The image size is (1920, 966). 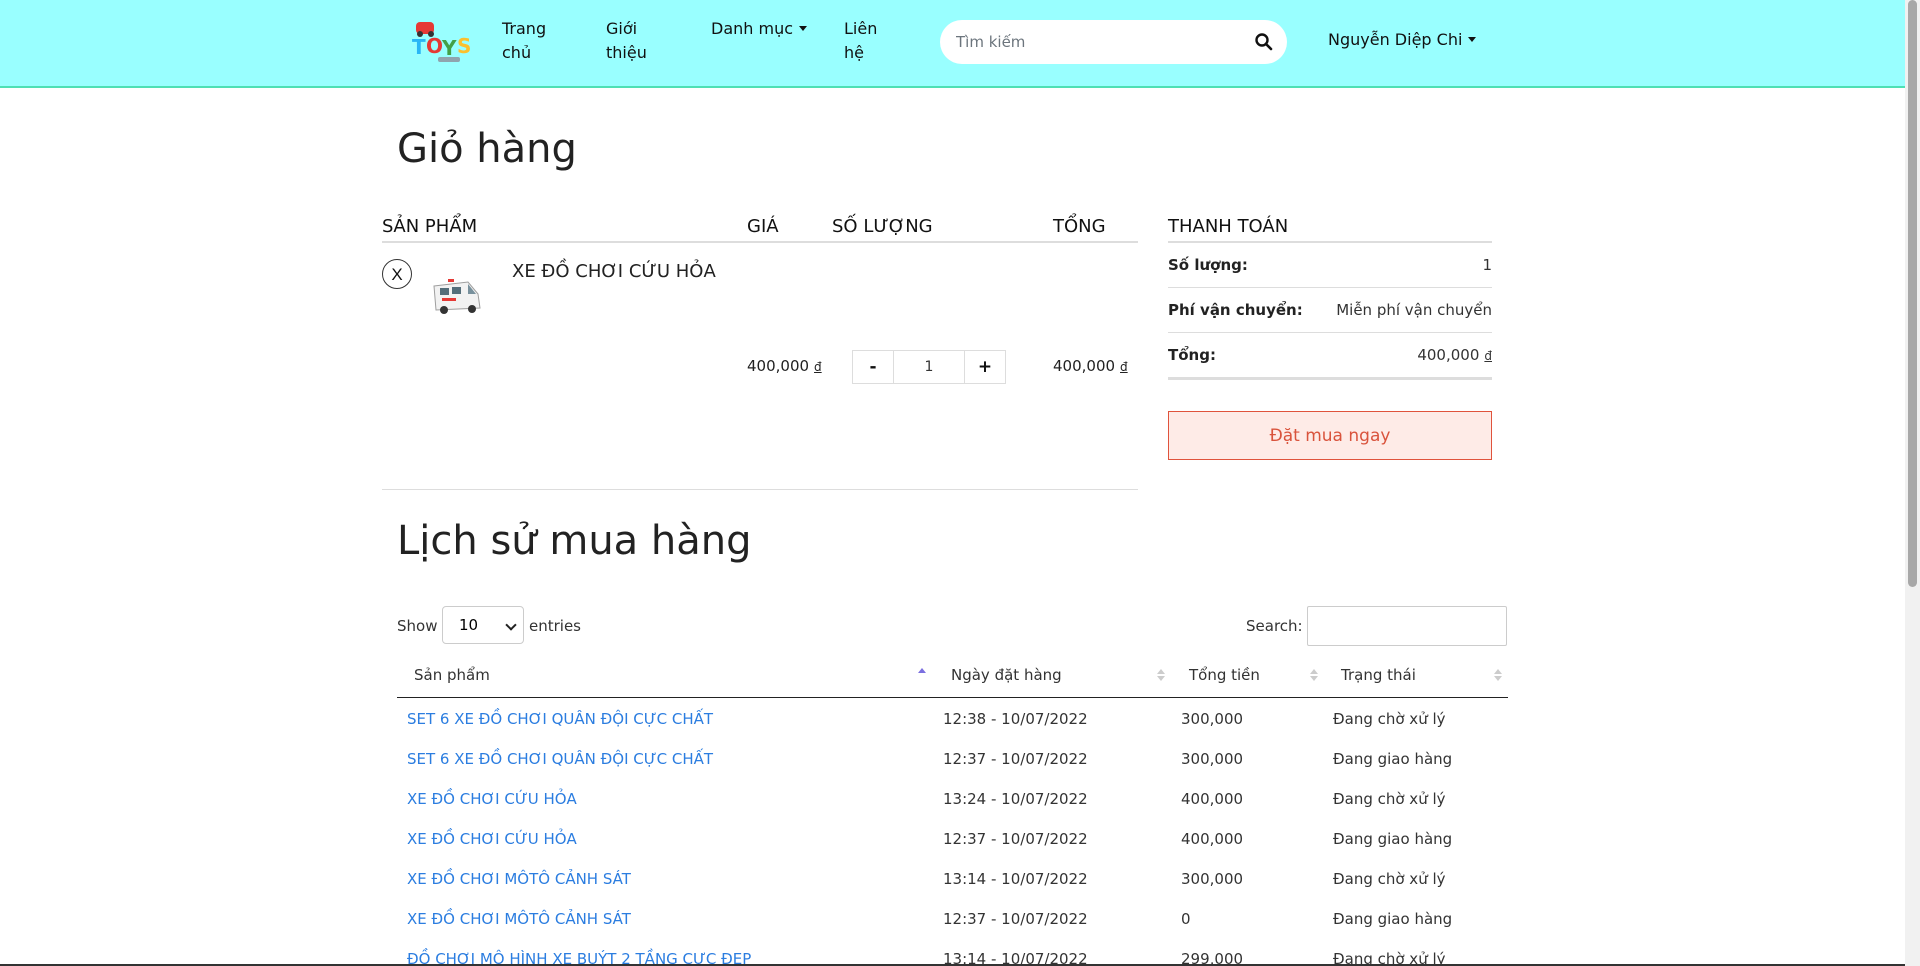 What do you see at coordinates (397, 274) in the screenshot?
I see `remove-item-button: X` at bounding box center [397, 274].